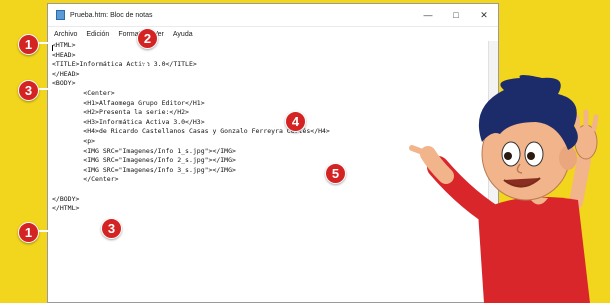 This screenshot has width=610, height=303. I want to click on callout-marker-5: 5, so click(335, 173).